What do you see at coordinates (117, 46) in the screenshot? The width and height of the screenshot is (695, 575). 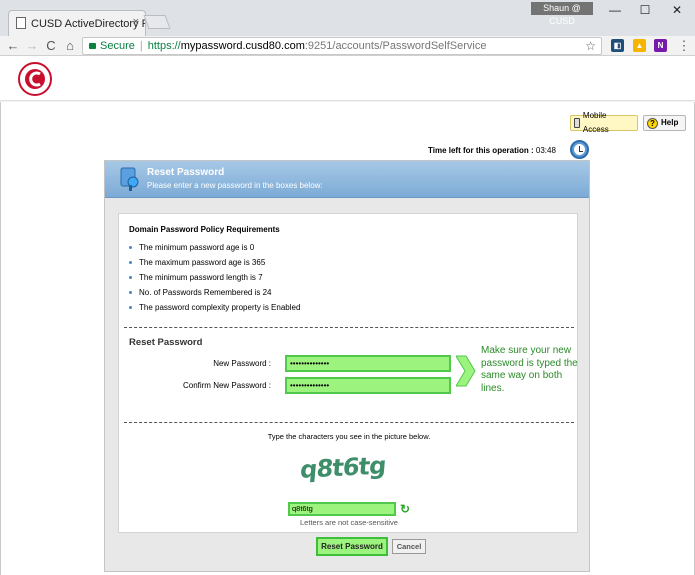 I see `secure-label: Secure` at bounding box center [117, 46].